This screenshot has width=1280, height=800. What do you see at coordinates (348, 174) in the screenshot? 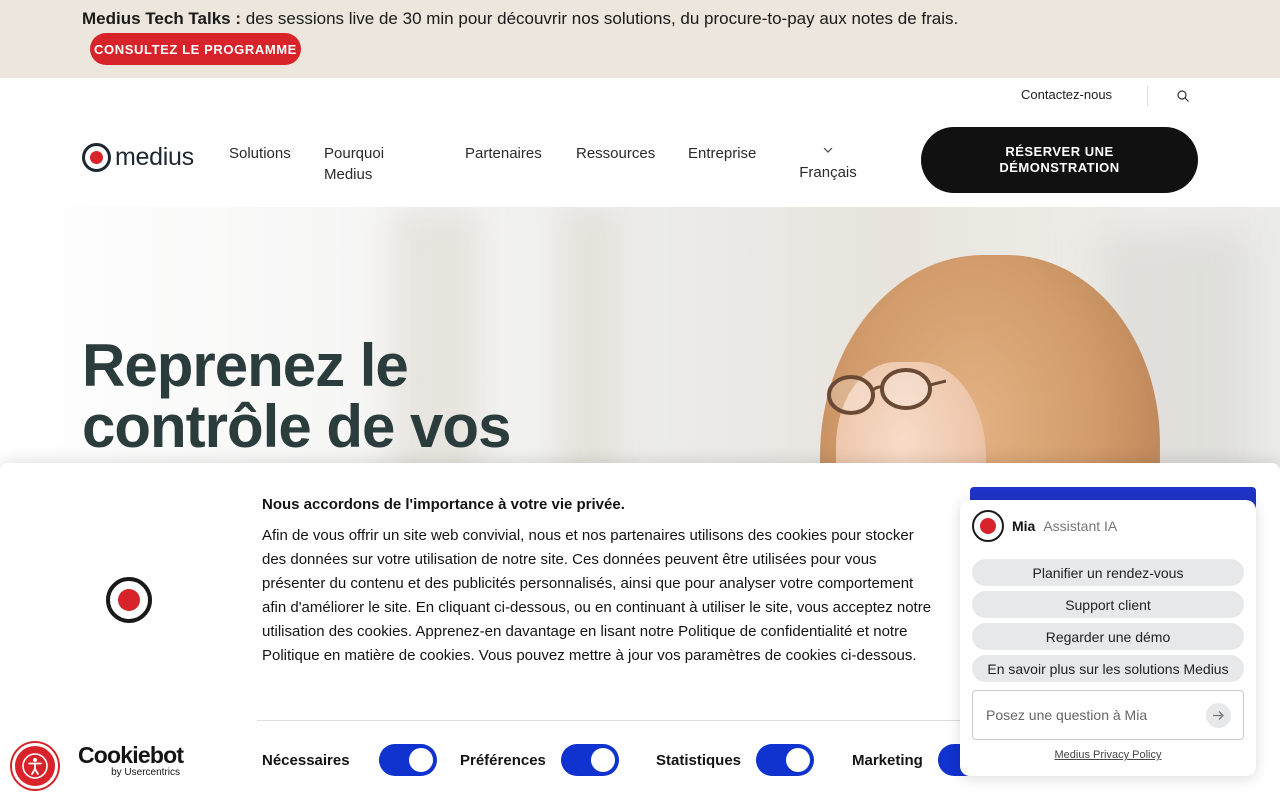
I see `nav-pourquoi-line2: Medius` at bounding box center [348, 174].